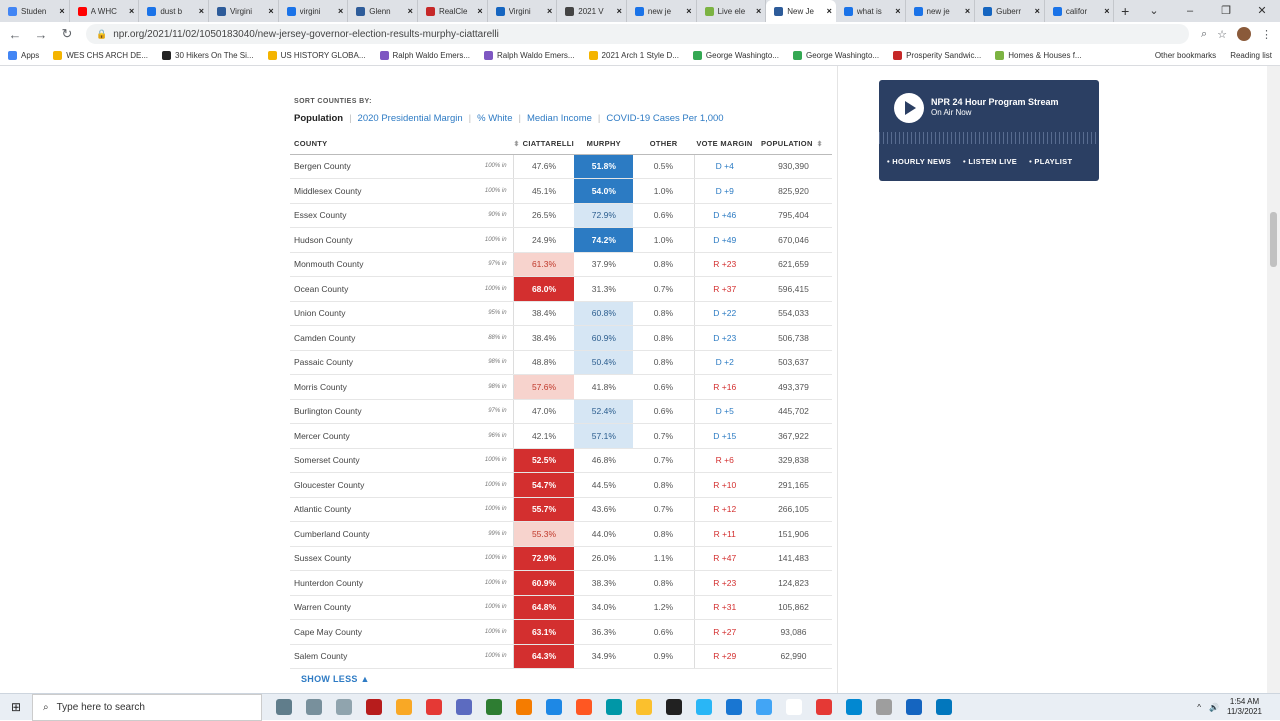 This screenshot has width=1280, height=721. What do you see at coordinates (664, 144) in the screenshot?
I see `header-other: OTHER` at bounding box center [664, 144].